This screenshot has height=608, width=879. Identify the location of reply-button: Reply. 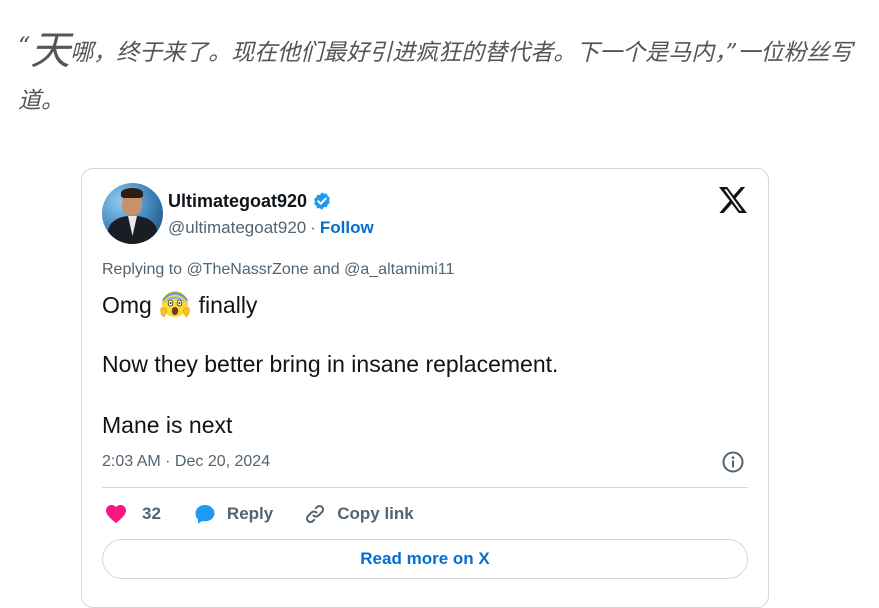
(233, 514).